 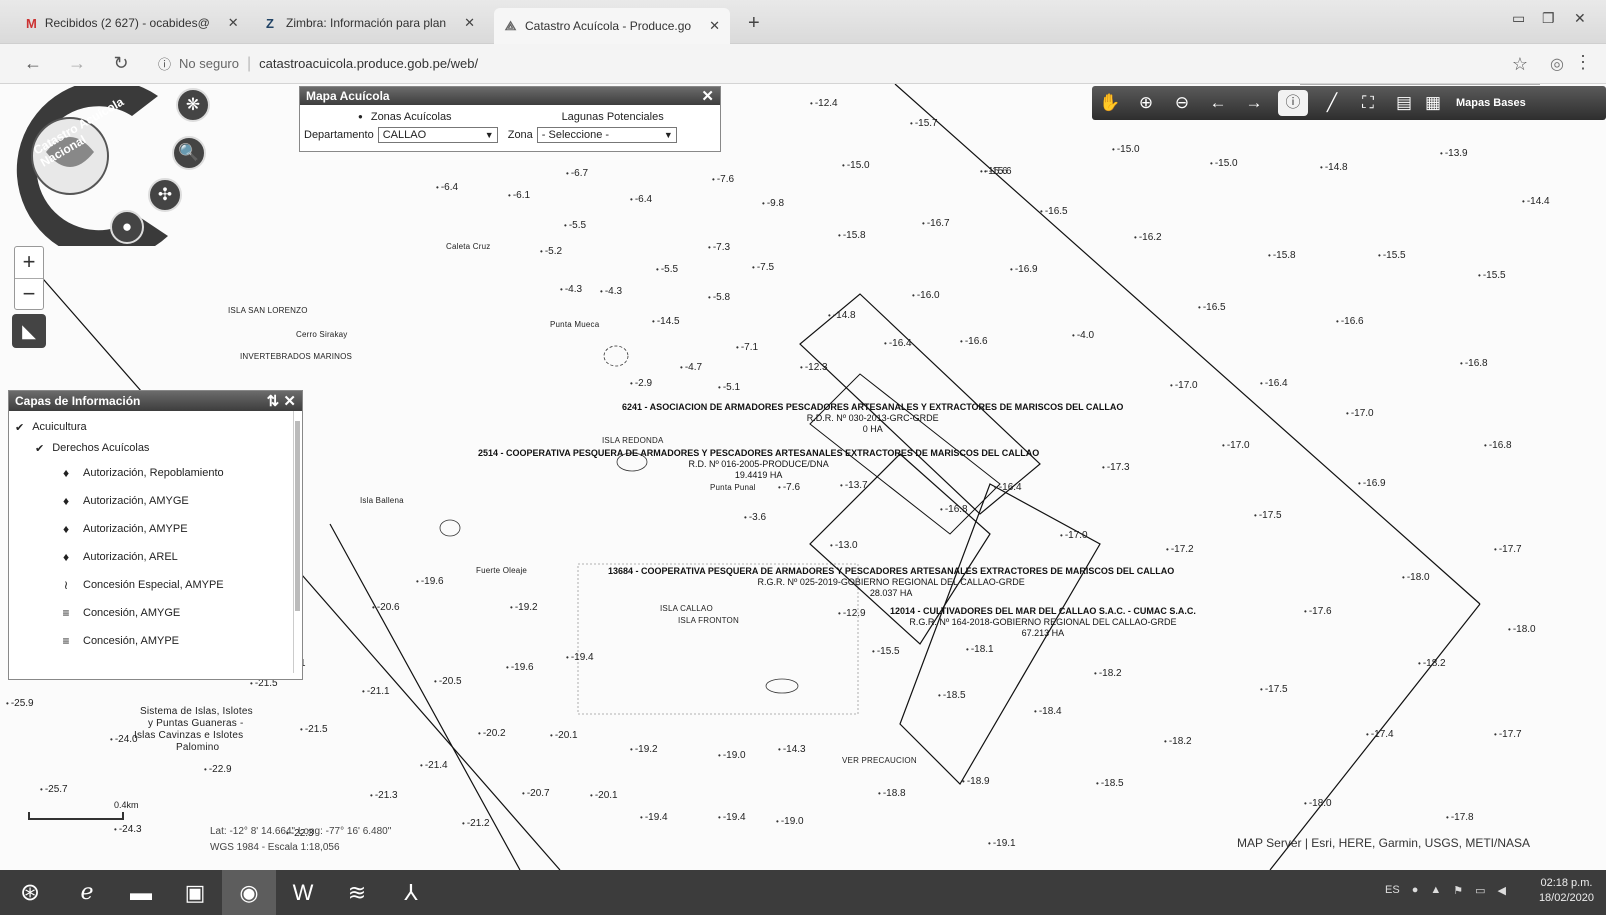 What do you see at coordinates (1435, 890) in the screenshot?
I see `network-icon: ▲` at bounding box center [1435, 890].